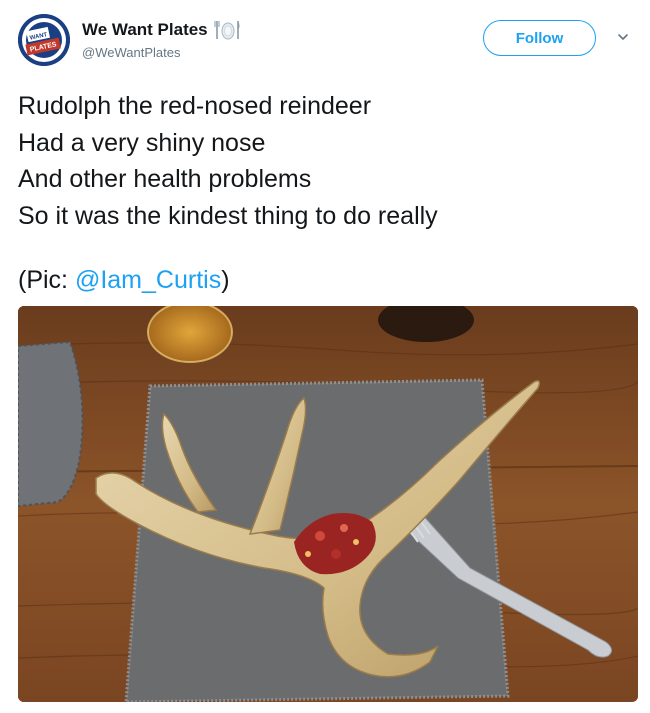 This screenshot has height=713, width=650. I want to click on tweet-header: WANT PLATES We Want Plates @WeWantPlates, so click(328, 44).